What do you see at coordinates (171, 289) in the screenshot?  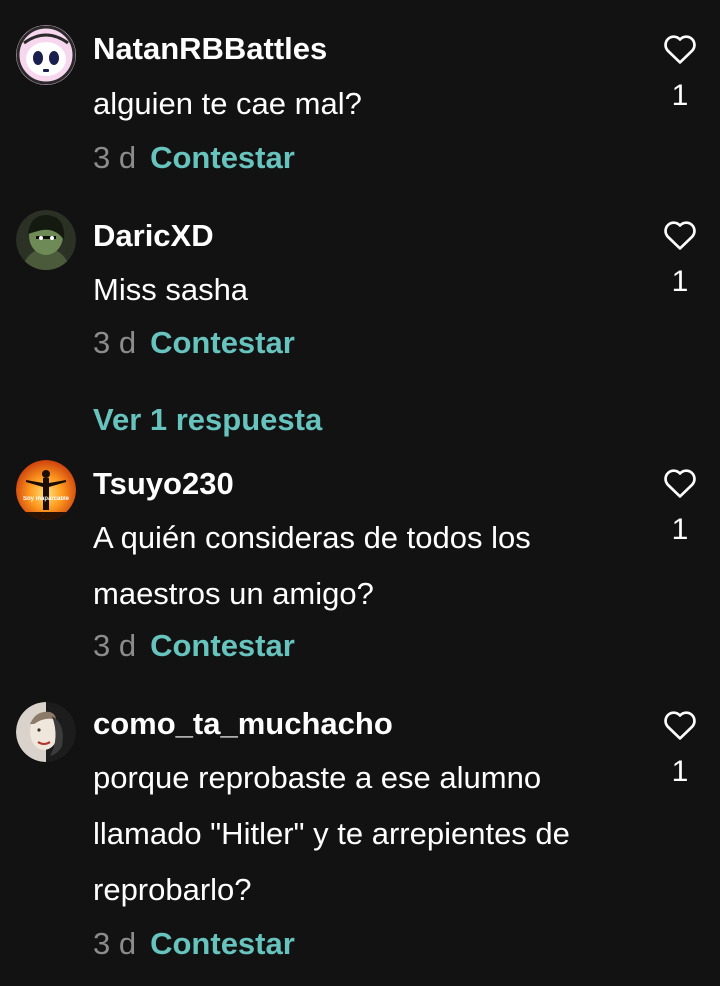 I see `comment-text: Miss sasha` at bounding box center [171, 289].